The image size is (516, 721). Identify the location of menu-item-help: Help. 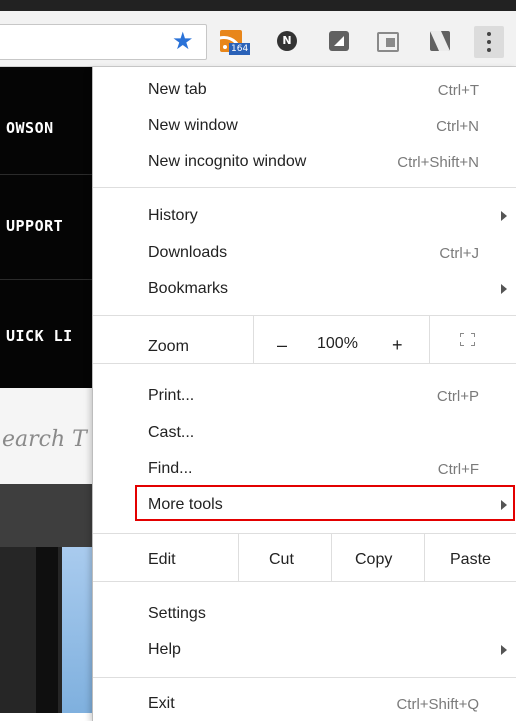
(164, 650).